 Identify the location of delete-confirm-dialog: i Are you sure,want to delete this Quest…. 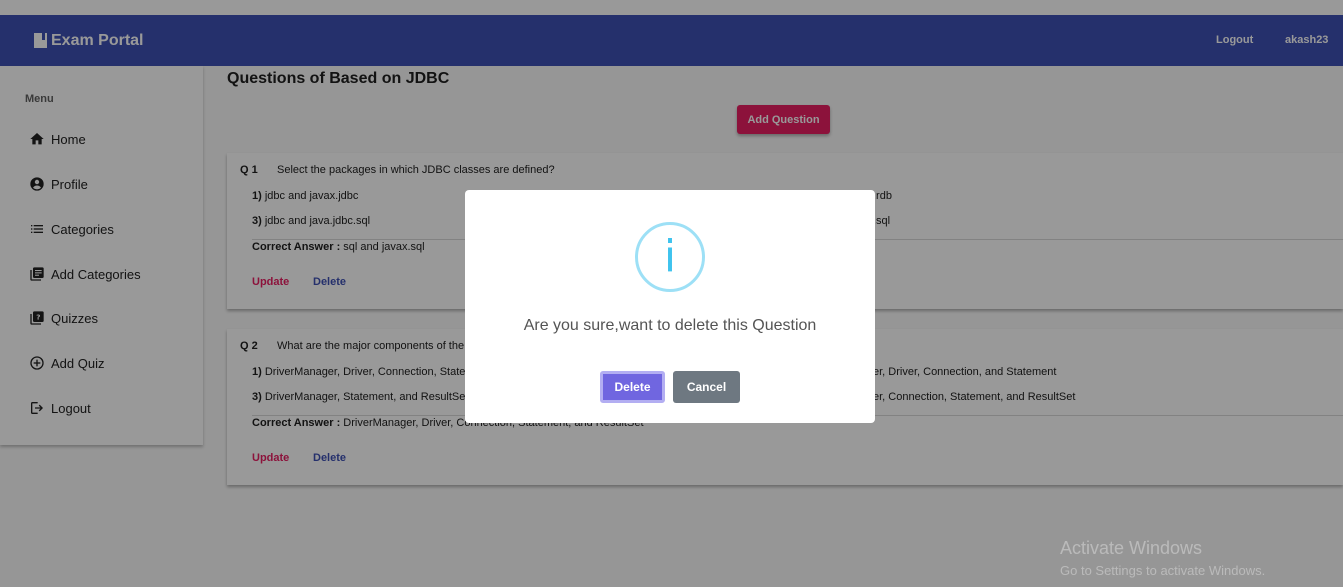
(670, 306).